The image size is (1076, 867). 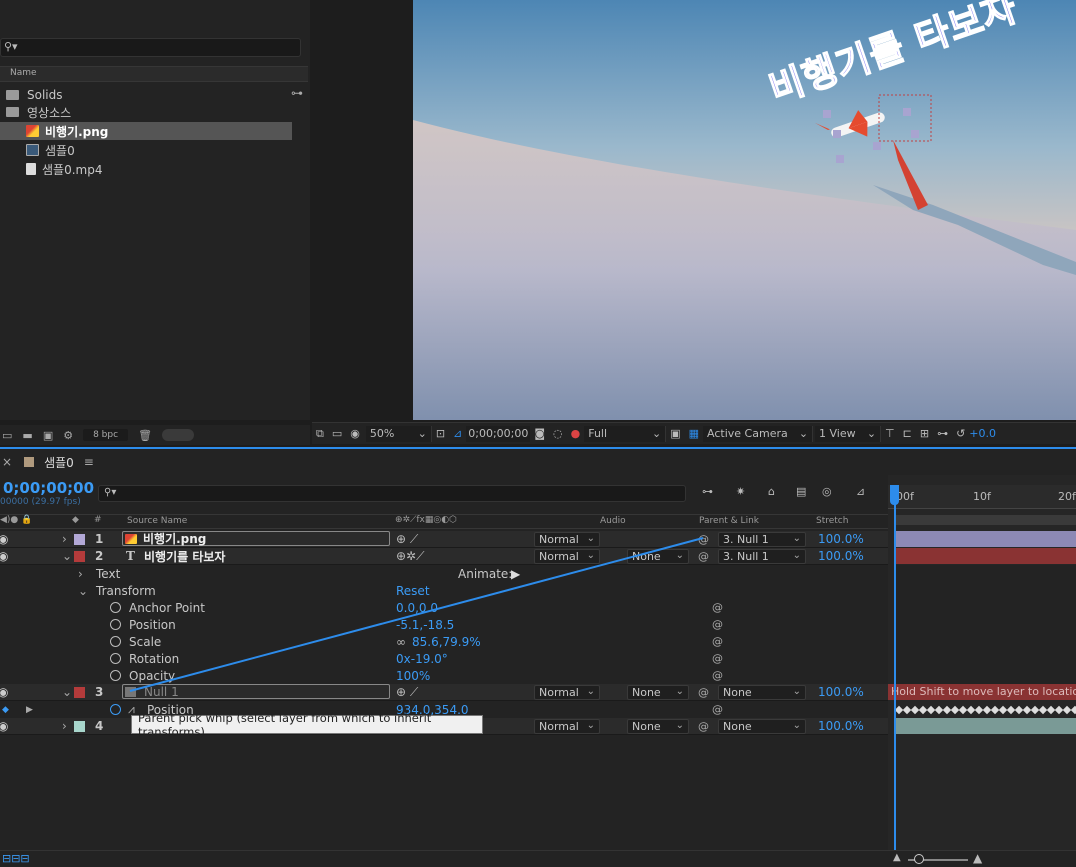 I want to click on fit-icon: ⊡, so click(x=440, y=434).